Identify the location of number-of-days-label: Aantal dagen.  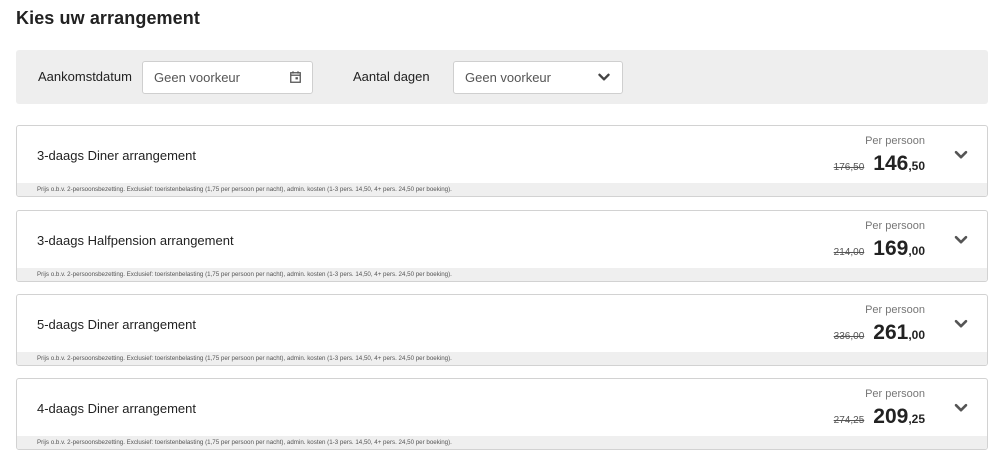
(391, 76).